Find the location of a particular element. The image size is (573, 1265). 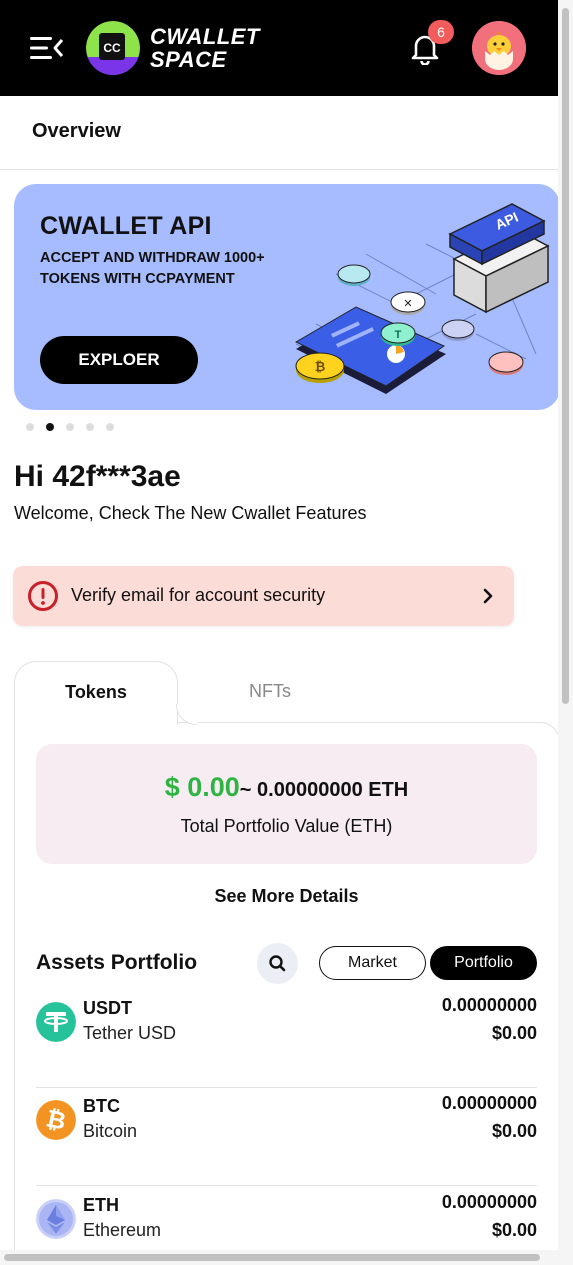

vertical-scrollbar-thumb is located at coordinates (565, 356).